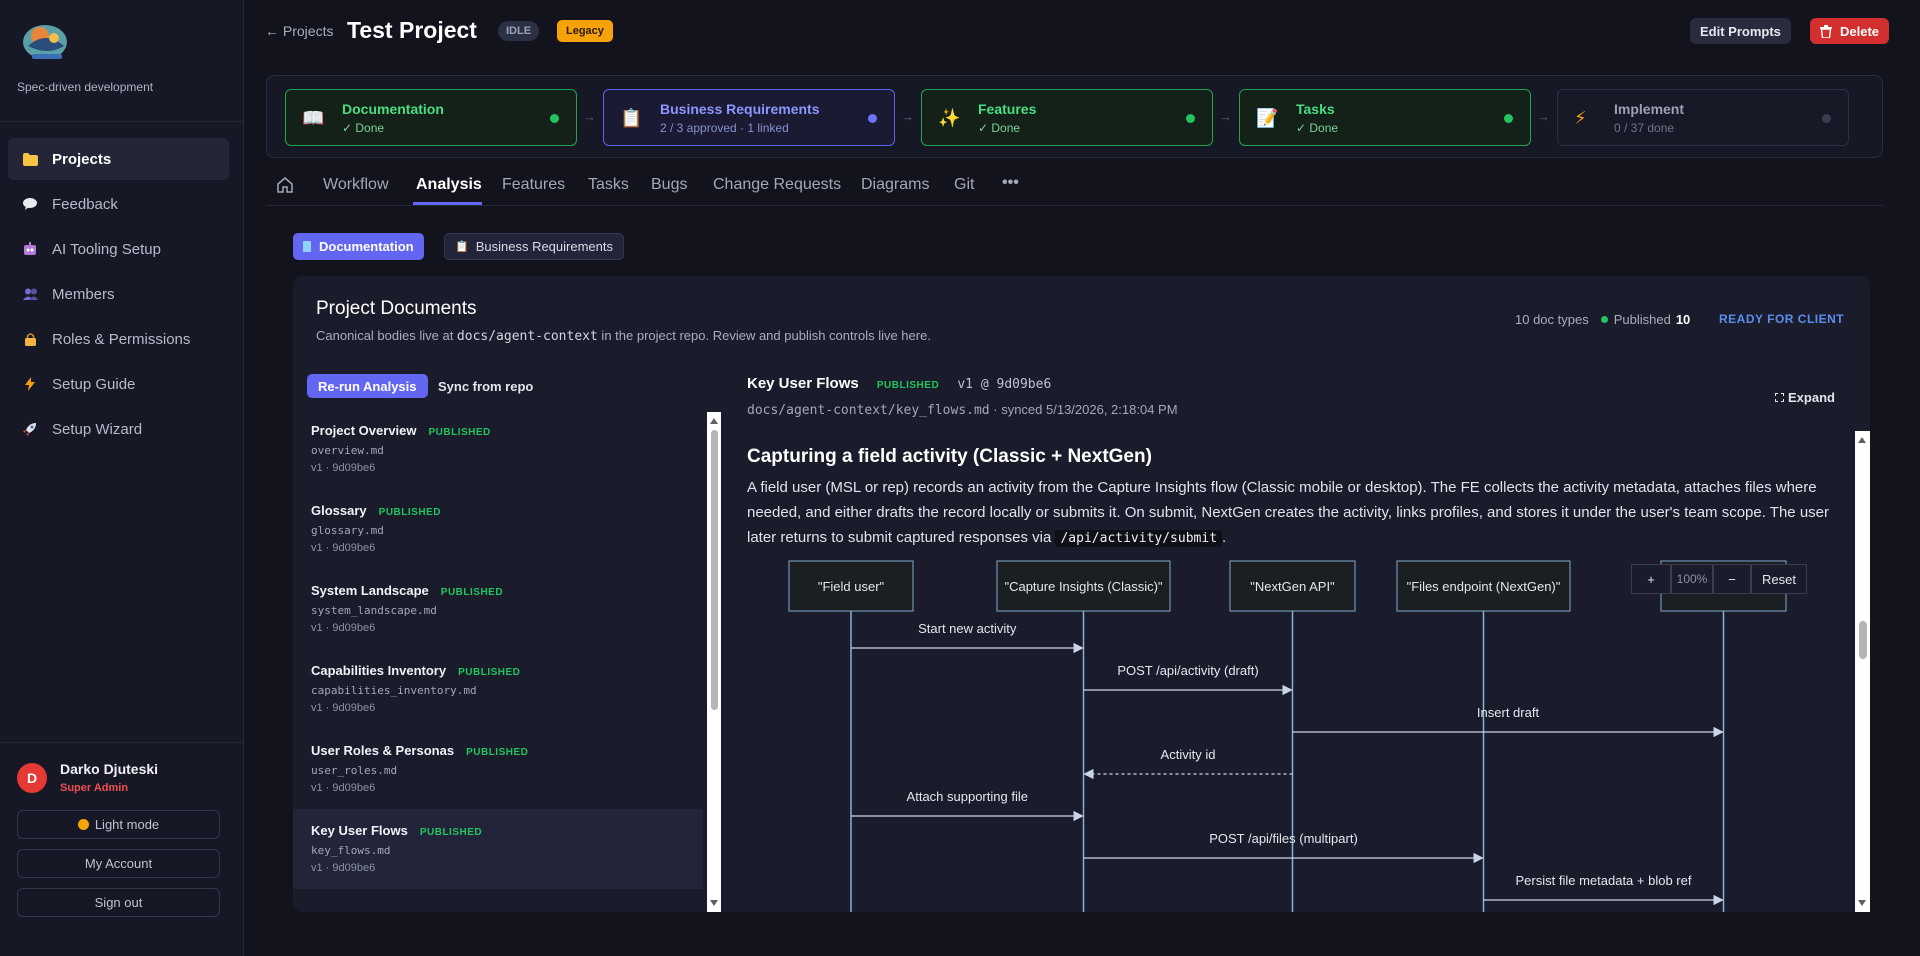 This screenshot has width=1920, height=956. I want to click on tab-bugs: Bugs, so click(669, 185).